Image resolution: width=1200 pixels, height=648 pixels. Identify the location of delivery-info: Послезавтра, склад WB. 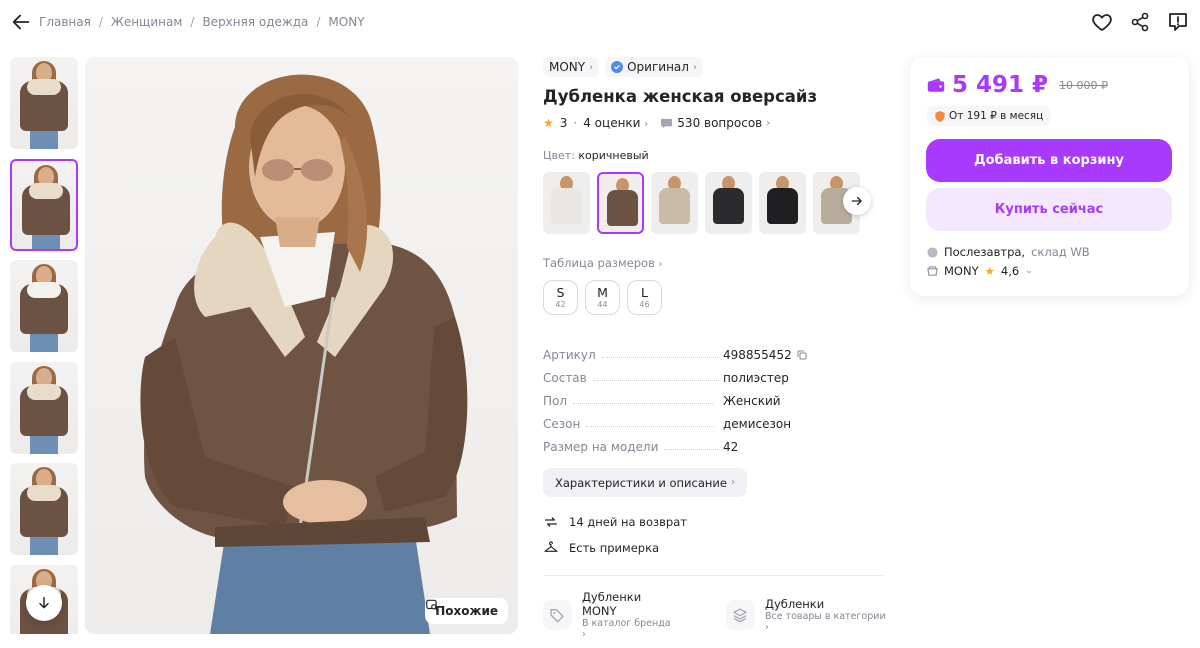
(1008, 252).